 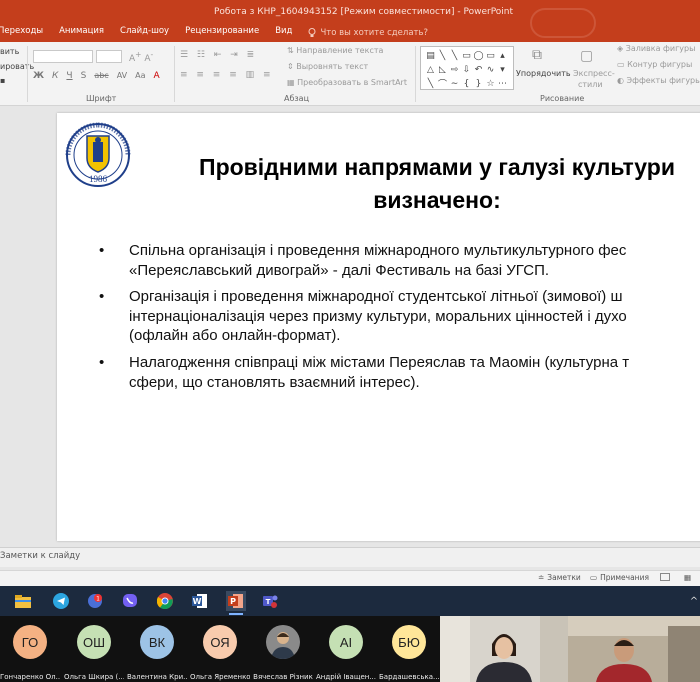 I want to click on change-case-button: Aa, so click(x=140, y=76).